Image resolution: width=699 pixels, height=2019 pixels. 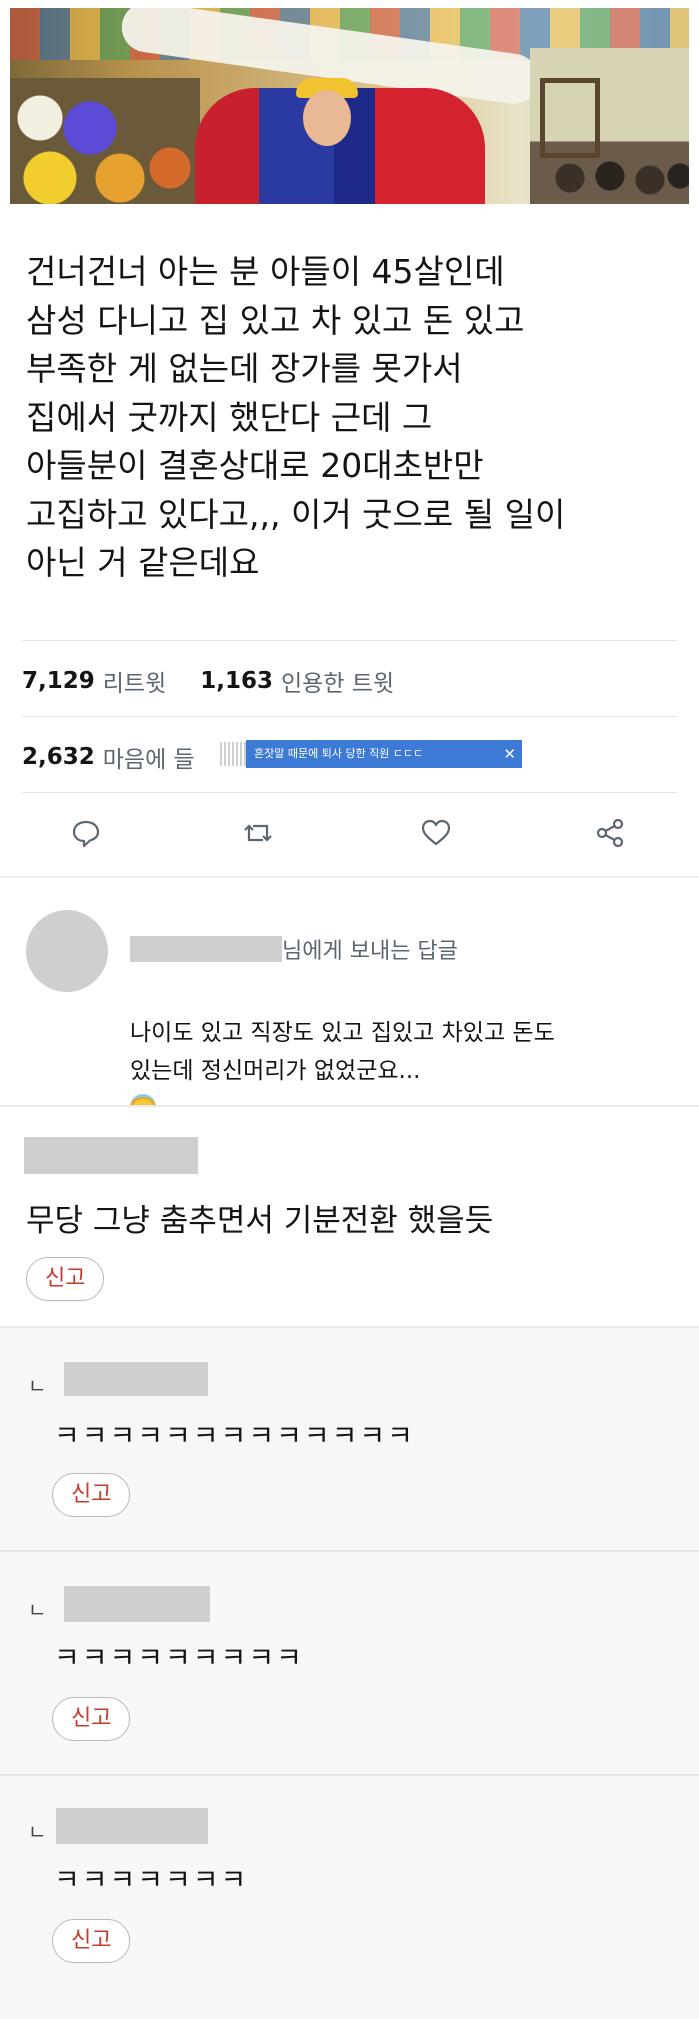 I want to click on reply-button, so click(x=86, y=833).